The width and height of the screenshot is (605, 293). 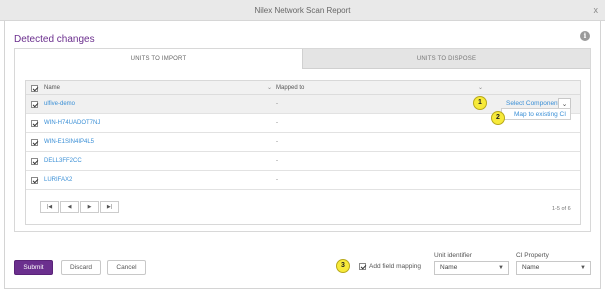 I want to click on unit-name-link: WIN-E1SIN4IP4L5, so click(x=69, y=142).